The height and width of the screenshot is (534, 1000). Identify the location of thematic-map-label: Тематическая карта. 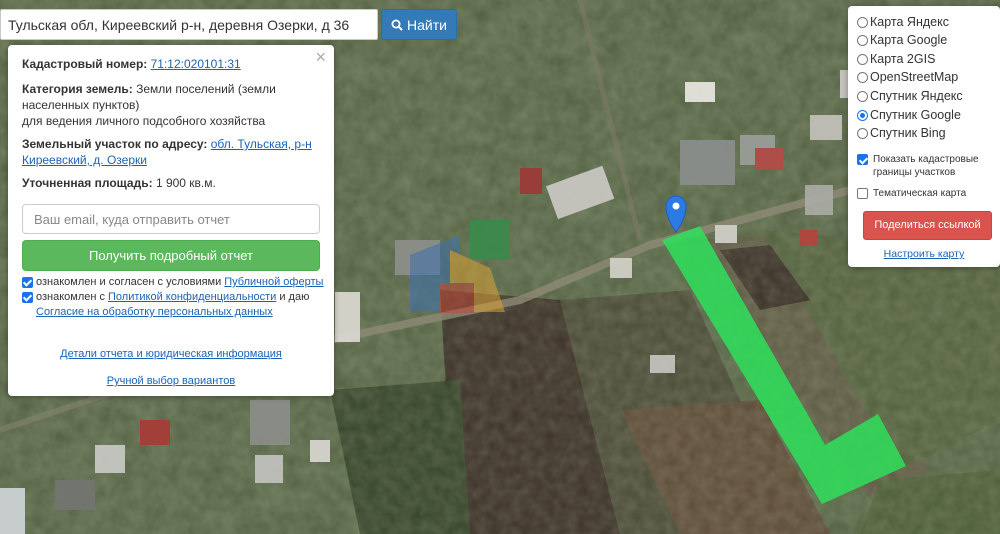
(920, 193).